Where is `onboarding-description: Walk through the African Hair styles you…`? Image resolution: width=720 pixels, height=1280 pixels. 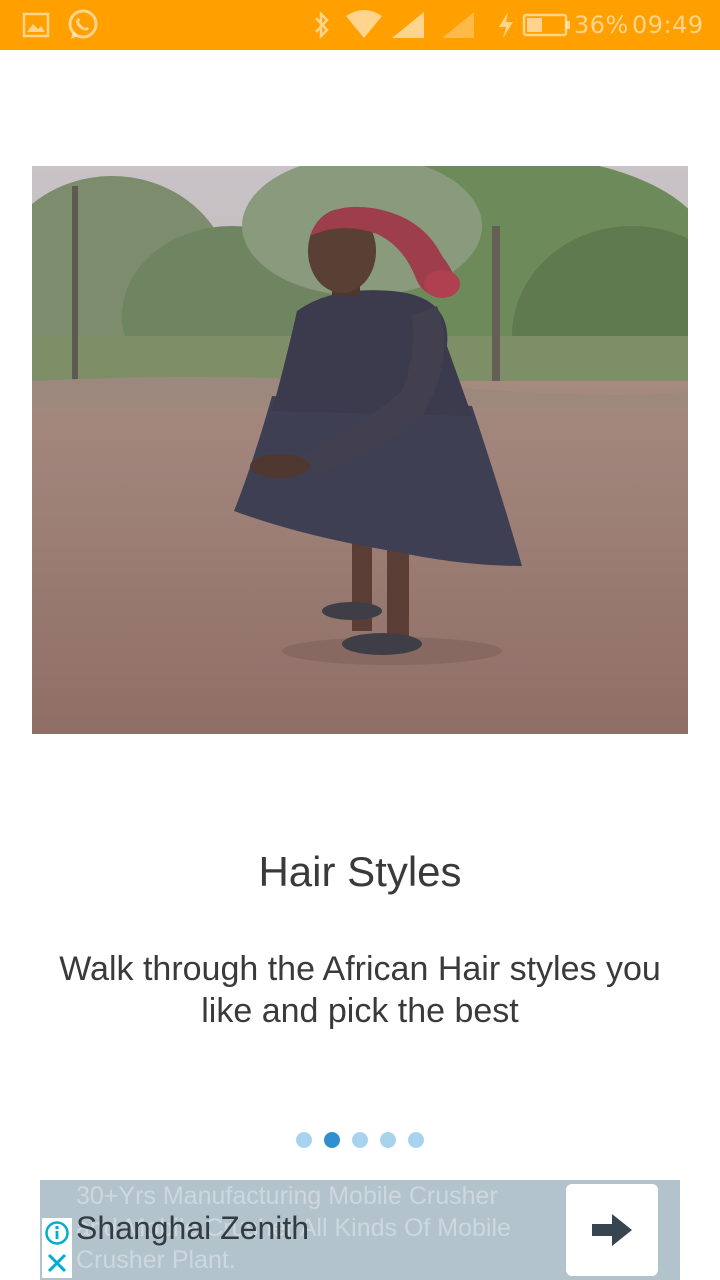
onboarding-description: Walk through the African Hair styles you… is located at coordinates (360, 990).